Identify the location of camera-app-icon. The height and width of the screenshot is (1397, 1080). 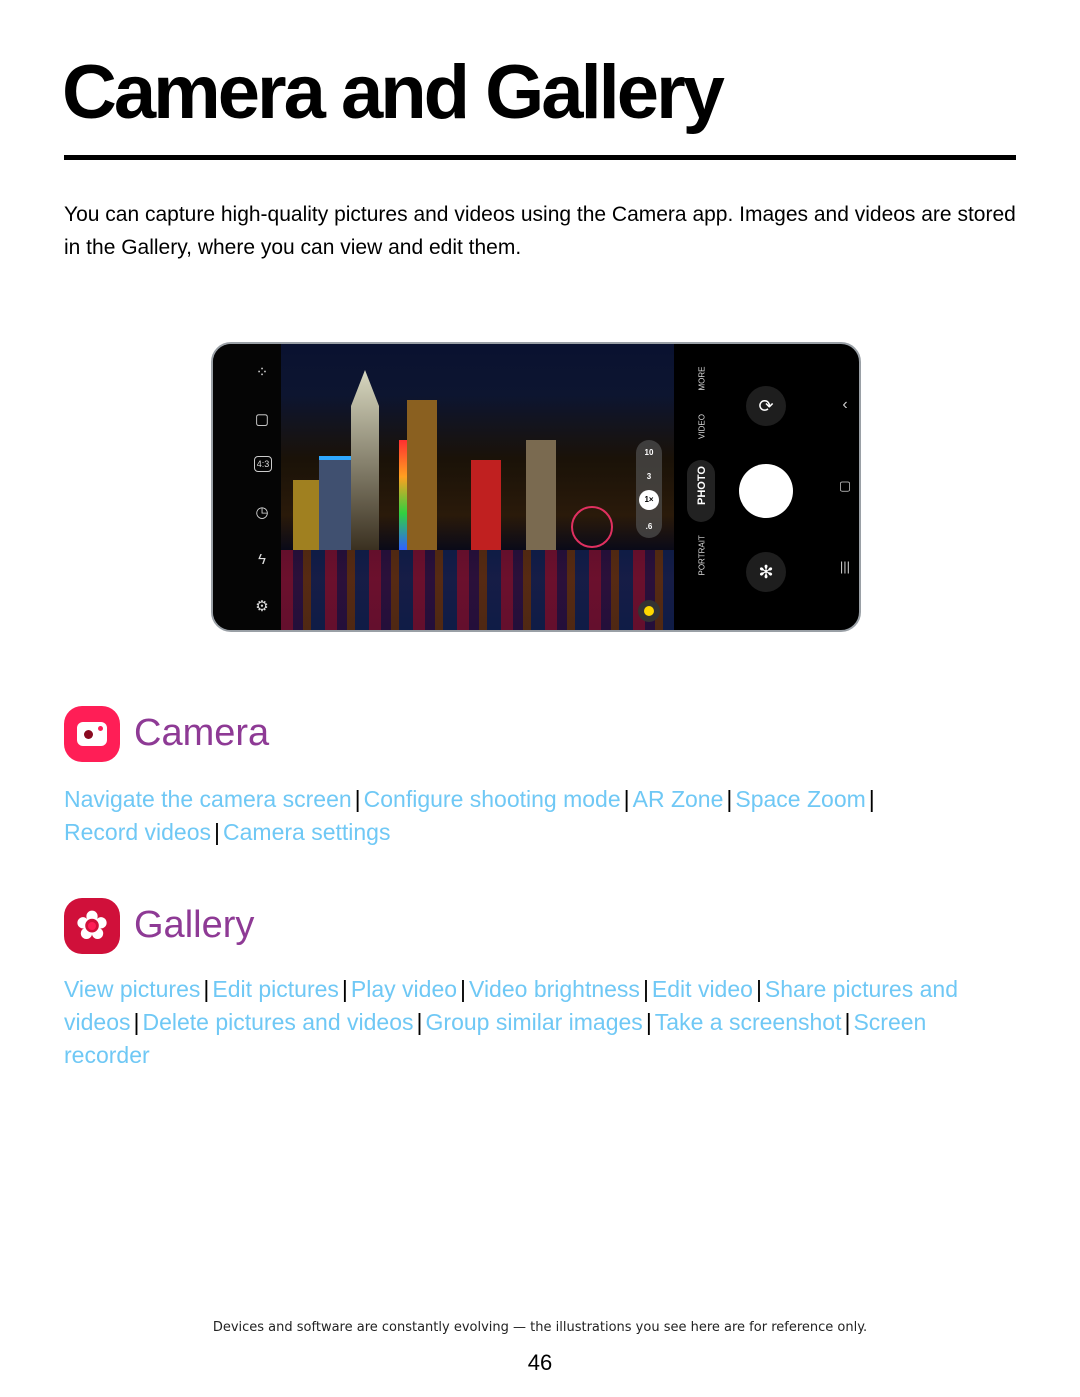
(92, 734).